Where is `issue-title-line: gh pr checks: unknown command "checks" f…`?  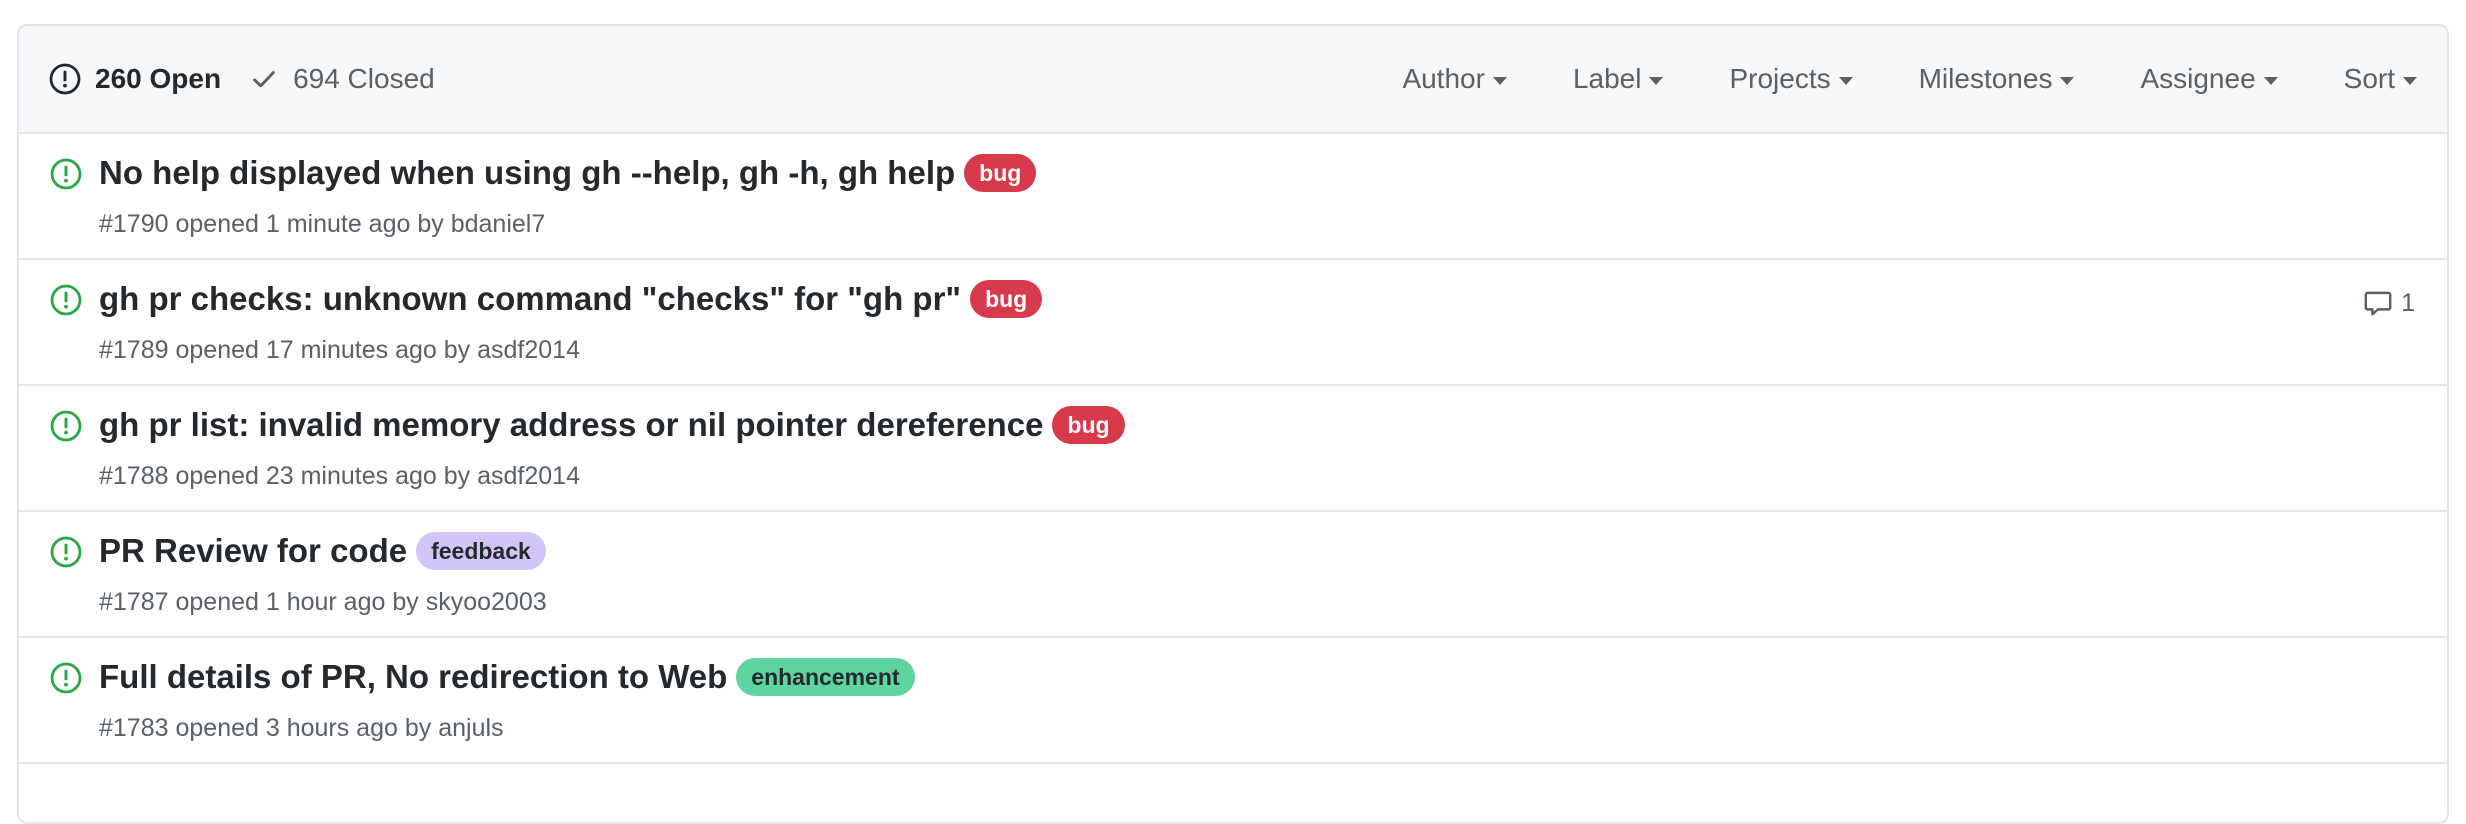 issue-title-line: gh pr checks: unknown command "checks" f… is located at coordinates (571, 299).